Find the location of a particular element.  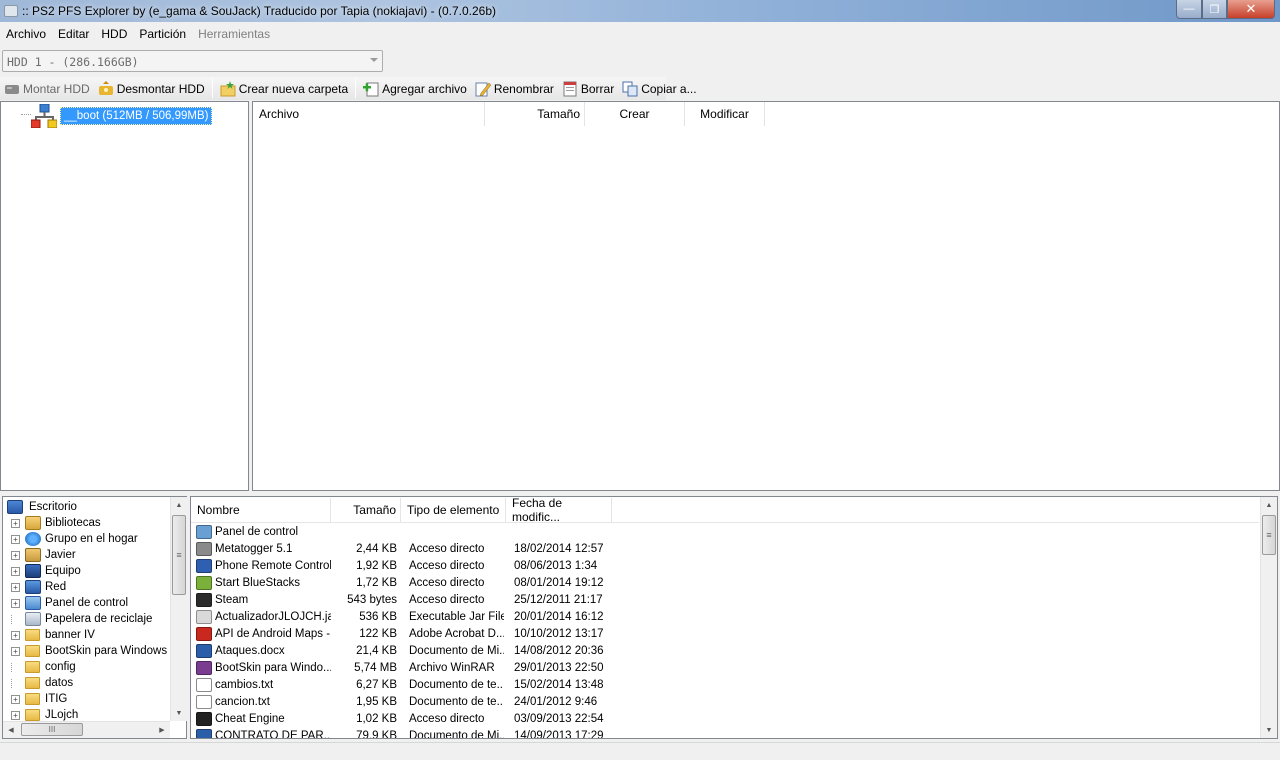

menu-particion: Partición is located at coordinates (162, 34).